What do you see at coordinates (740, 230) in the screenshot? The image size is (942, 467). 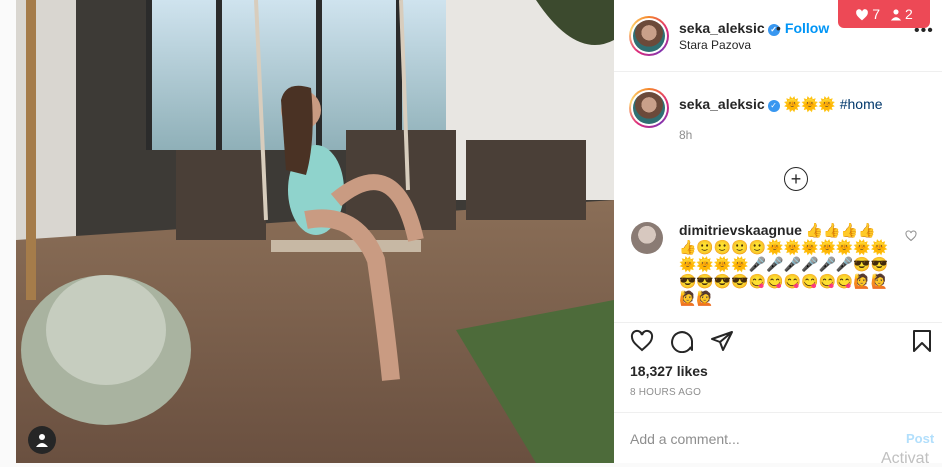 I see `commenter-username: dimitrievskaagnue` at bounding box center [740, 230].